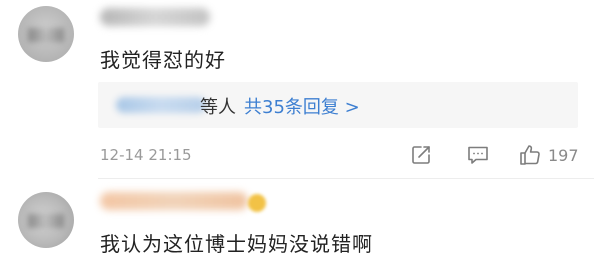 The height and width of the screenshot is (262, 594). I want to click on reply-summary-text: 等人 共35条回复 >, so click(280, 106).